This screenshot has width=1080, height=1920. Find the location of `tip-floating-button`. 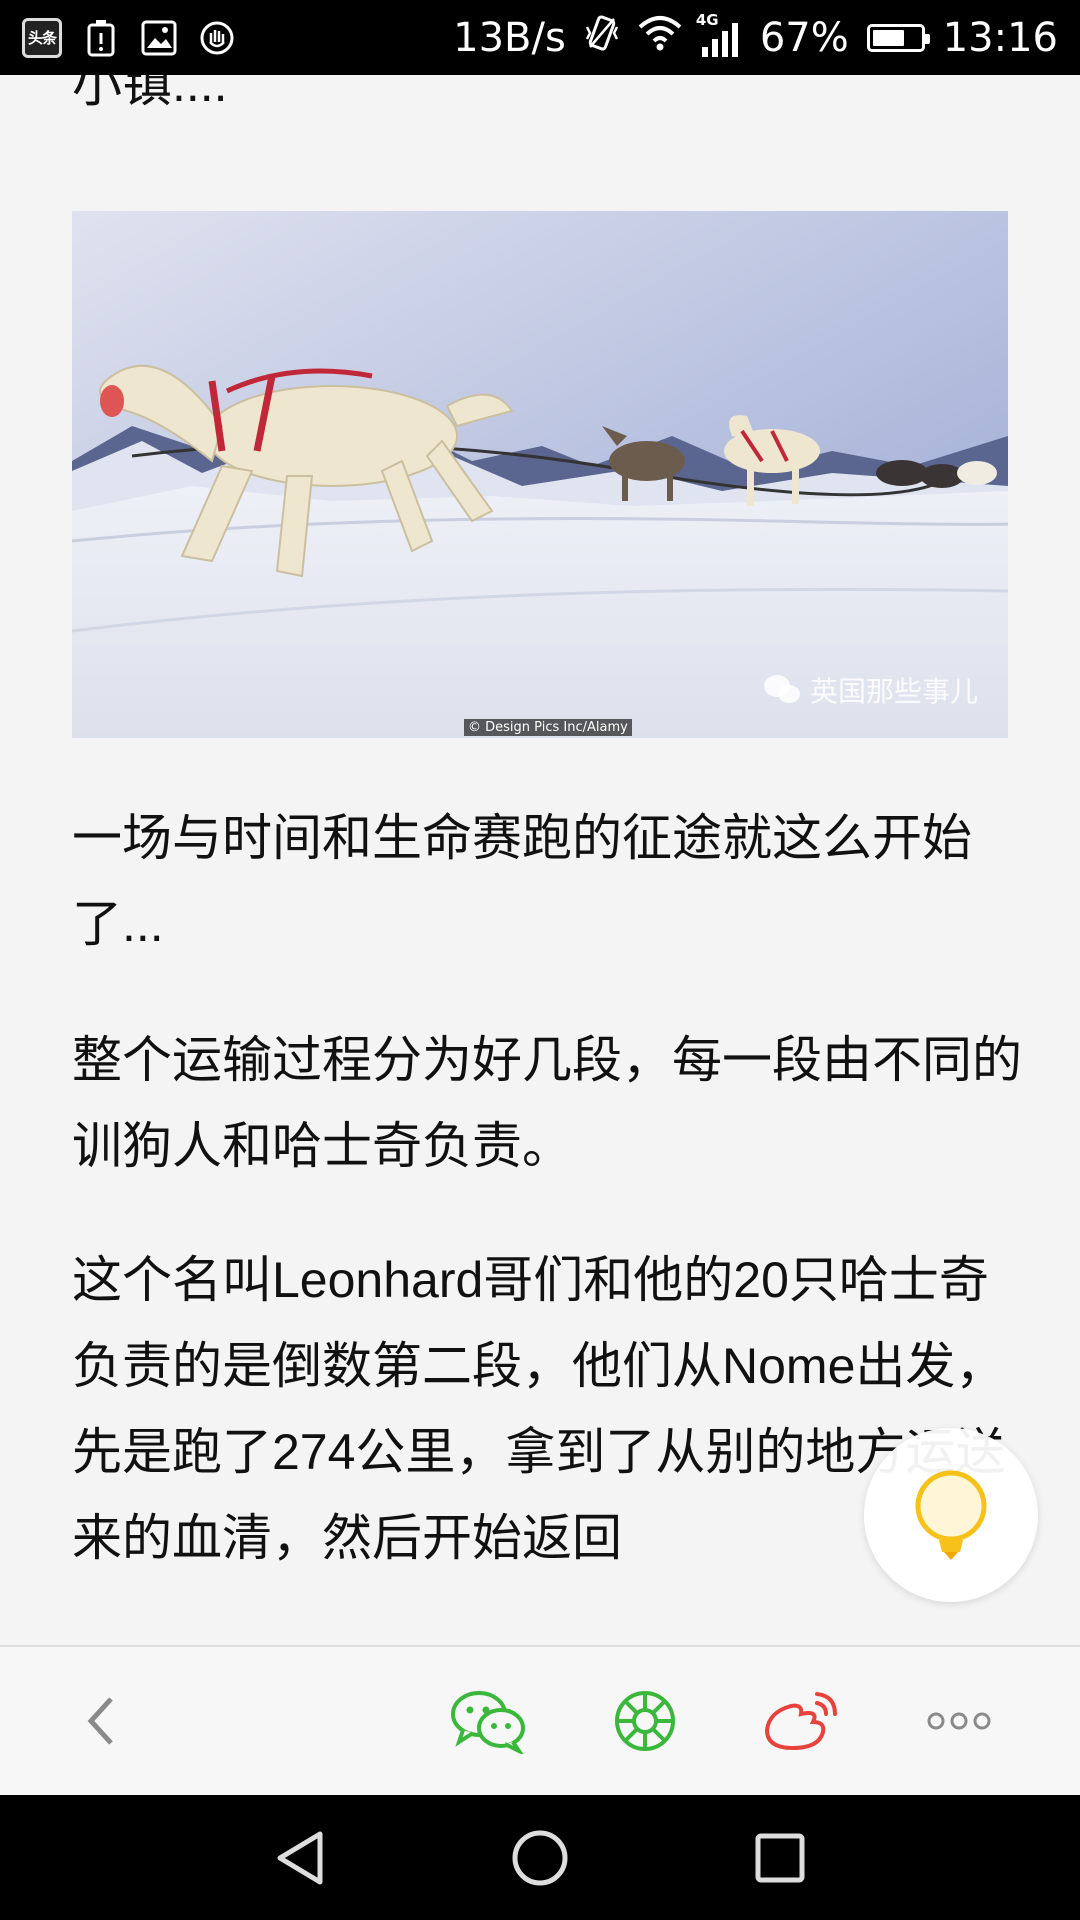

tip-floating-button is located at coordinates (951, 1515).